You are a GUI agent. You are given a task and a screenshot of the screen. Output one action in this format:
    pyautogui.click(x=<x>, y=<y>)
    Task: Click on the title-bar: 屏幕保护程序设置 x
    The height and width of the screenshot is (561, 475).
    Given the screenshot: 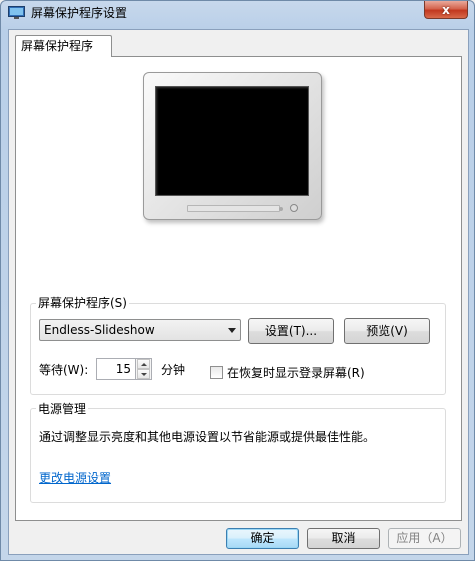 What is the action you would take?
    pyautogui.click(x=237, y=13)
    